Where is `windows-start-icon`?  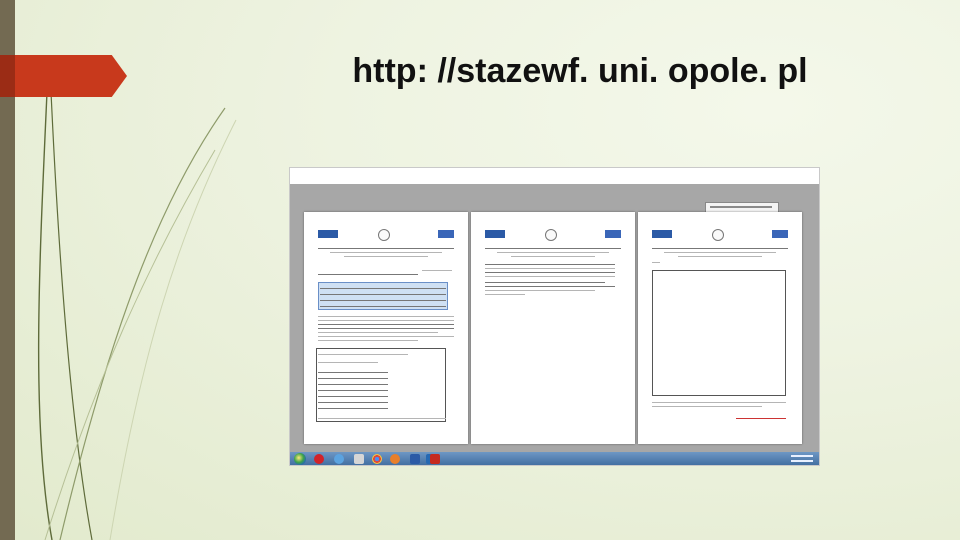
windows-start-icon is located at coordinates (300, 459).